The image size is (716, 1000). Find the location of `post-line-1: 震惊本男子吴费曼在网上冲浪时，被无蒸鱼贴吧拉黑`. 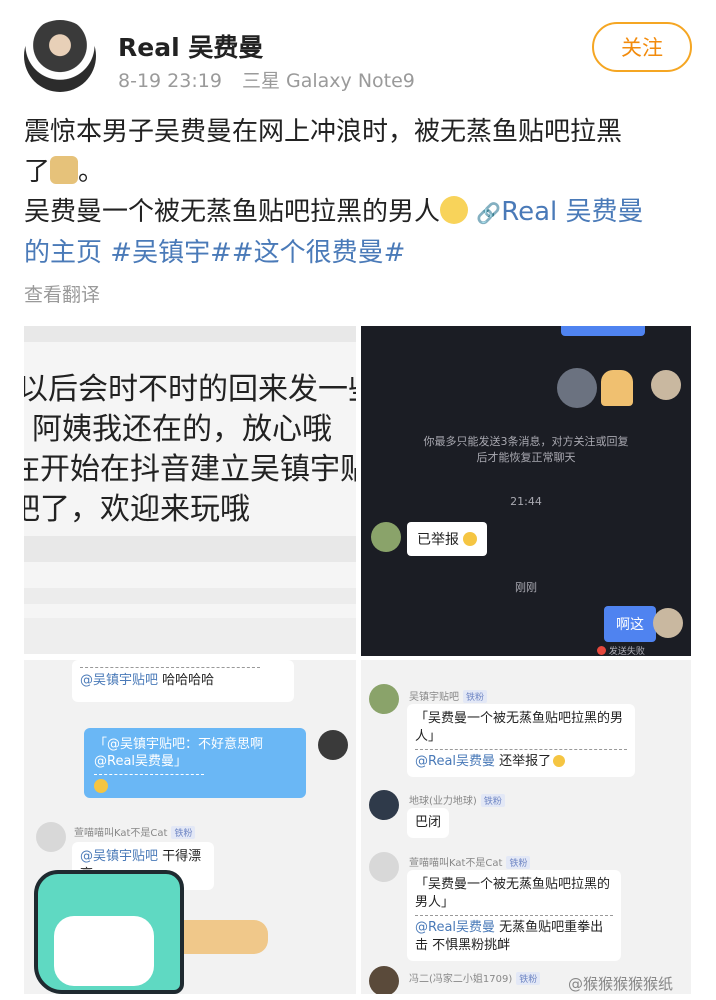

post-line-1: 震惊本男子吴费曼在网上冲浪时，被无蒸鱼贴吧拉黑 is located at coordinates (323, 132).